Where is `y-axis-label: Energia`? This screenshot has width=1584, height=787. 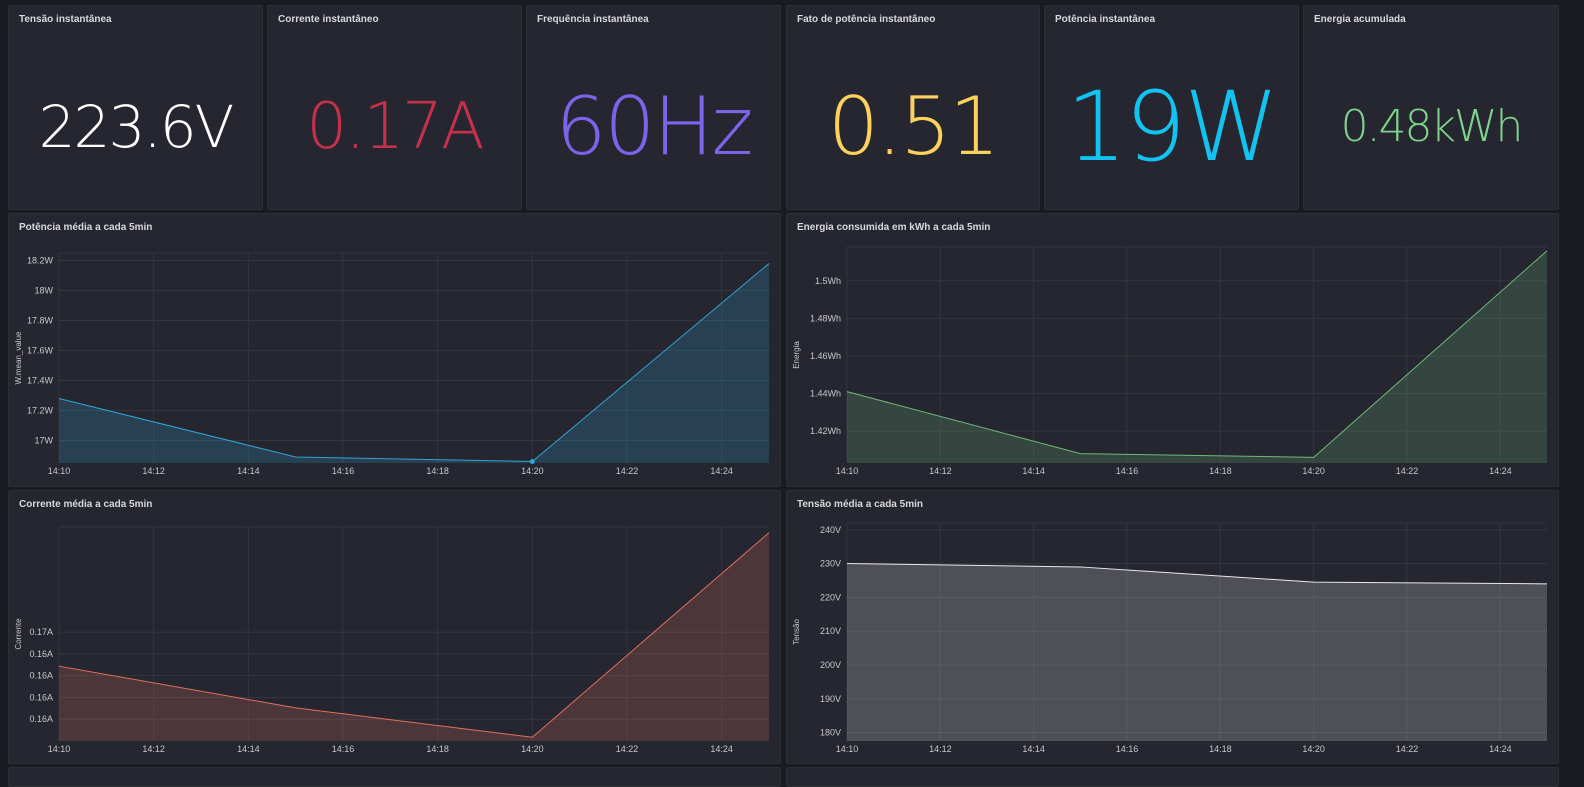
y-axis-label: Energia is located at coordinates (796, 355).